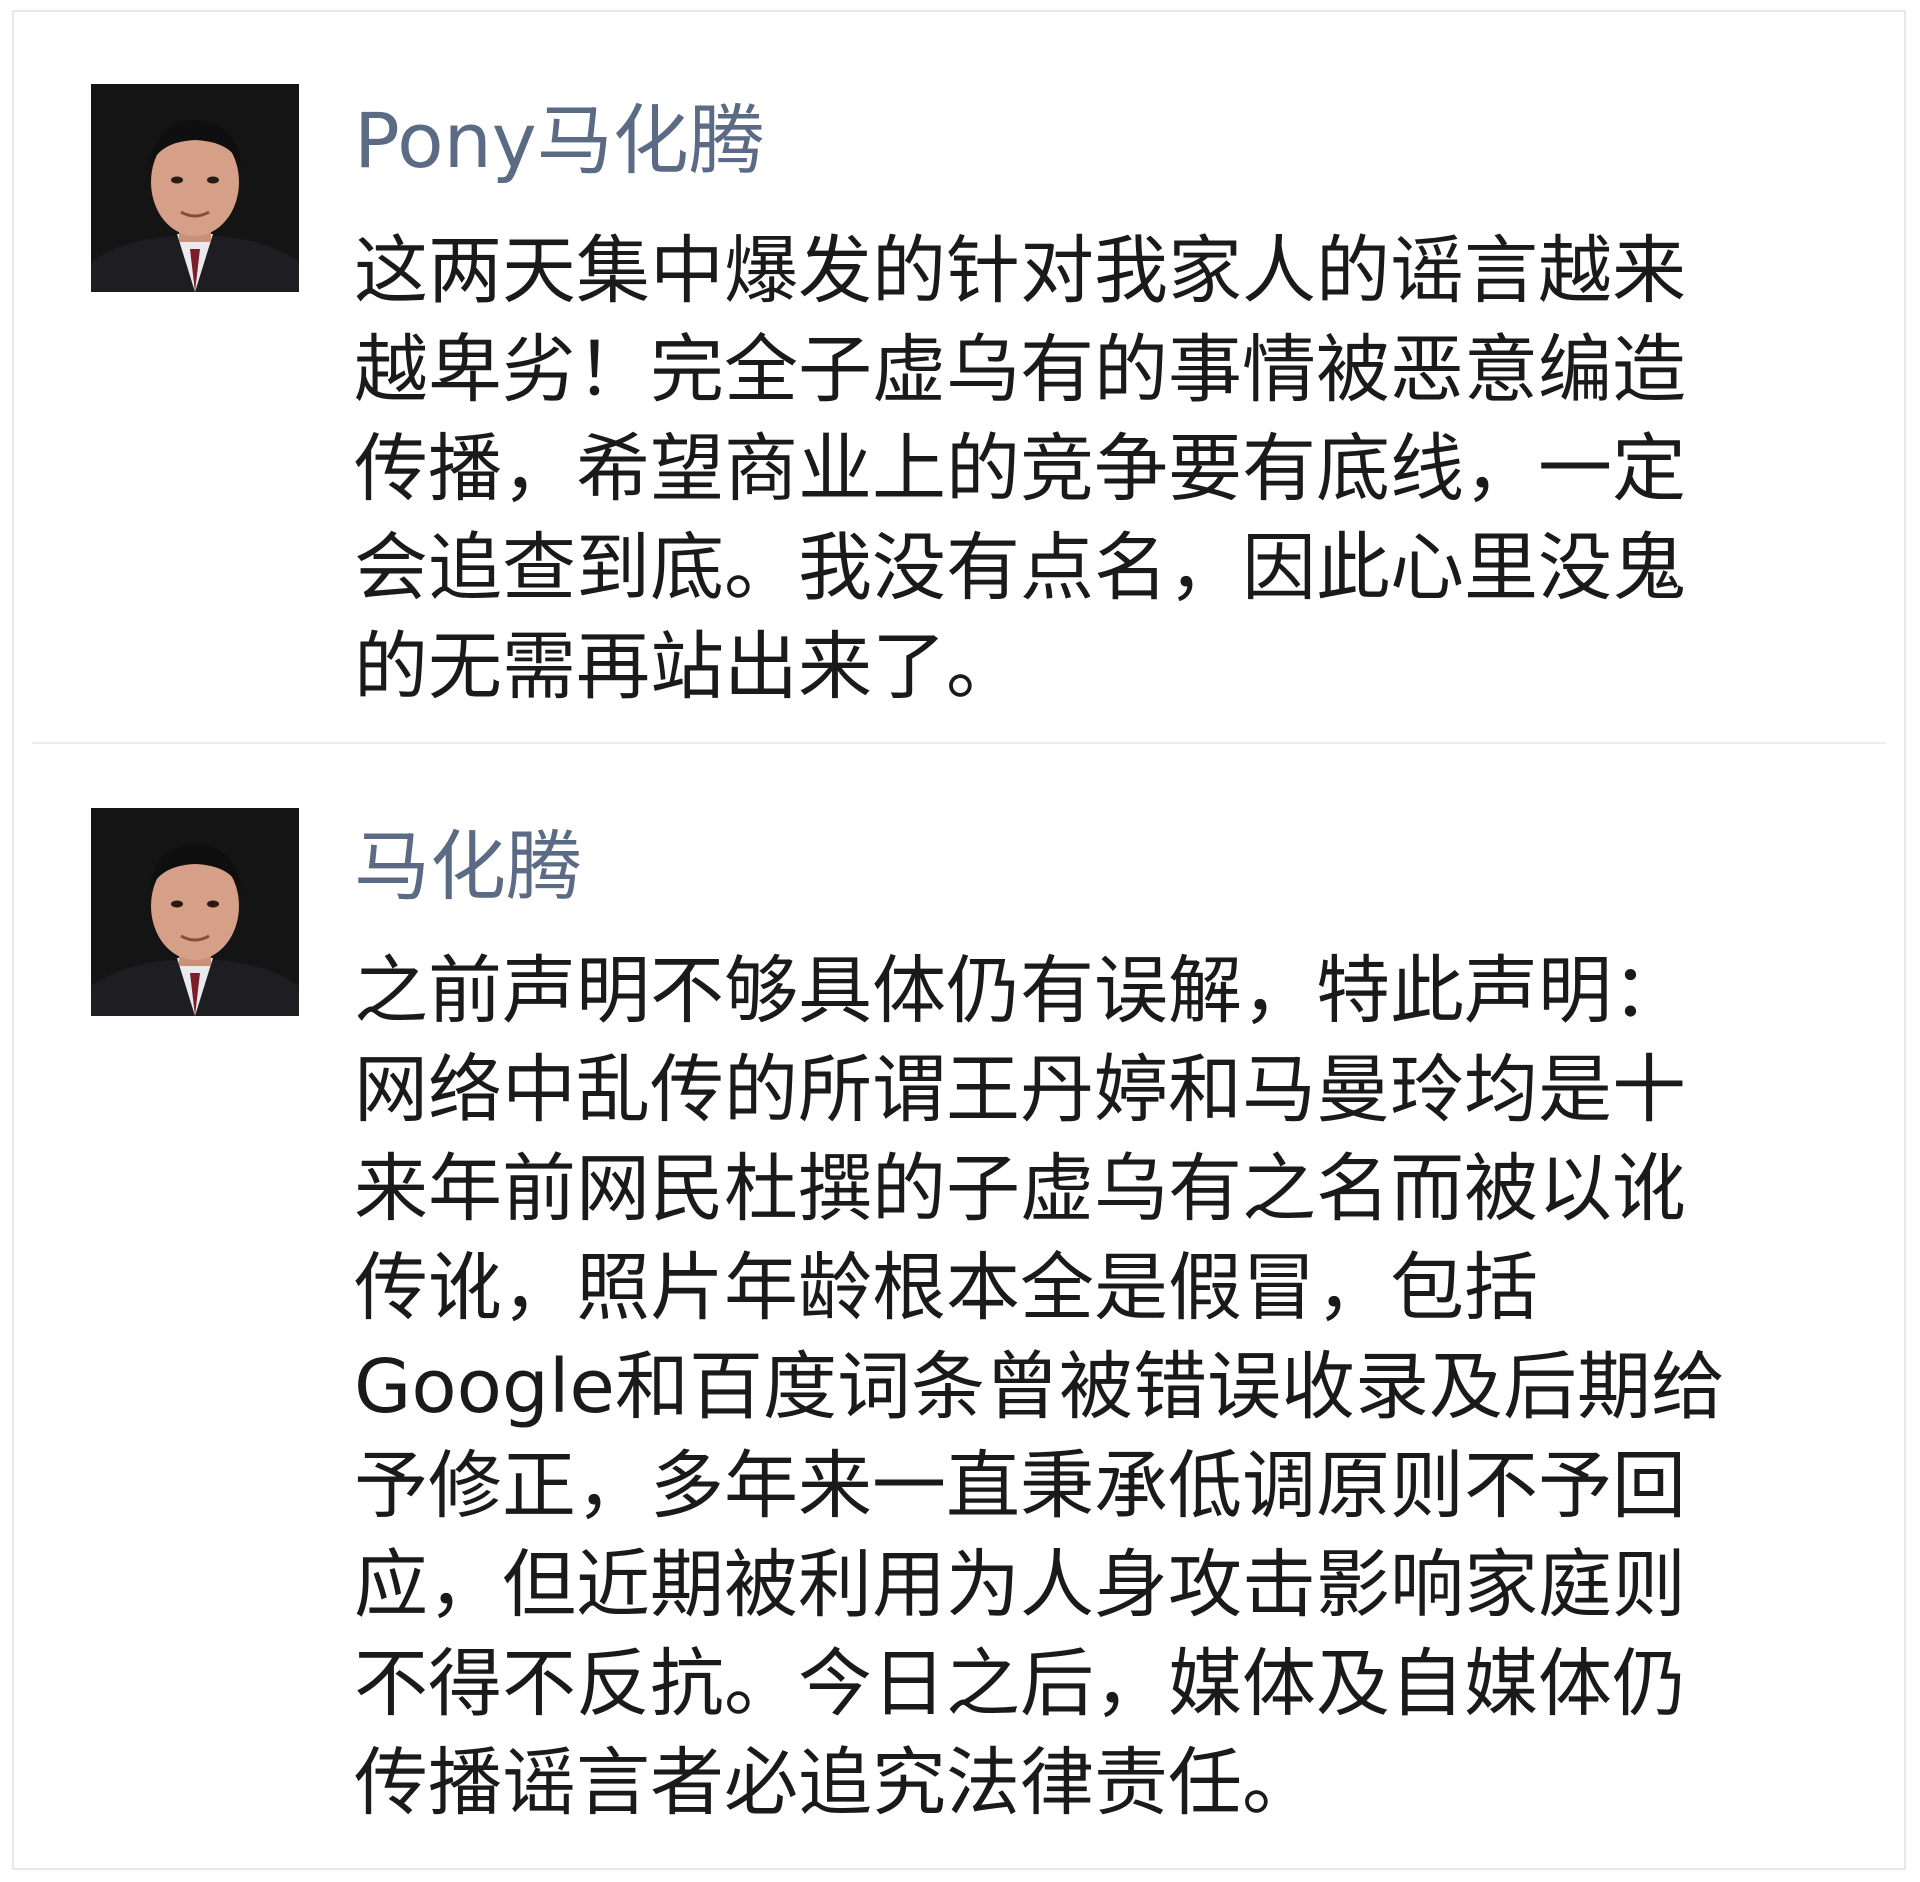 The height and width of the screenshot is (1882, 1920). What do you see at coordinates (1020, 991) in the screenshot?
I see `content-line: 之前声明不够具体仍有误解，特此声明：` at bounding box center [1020, 991].